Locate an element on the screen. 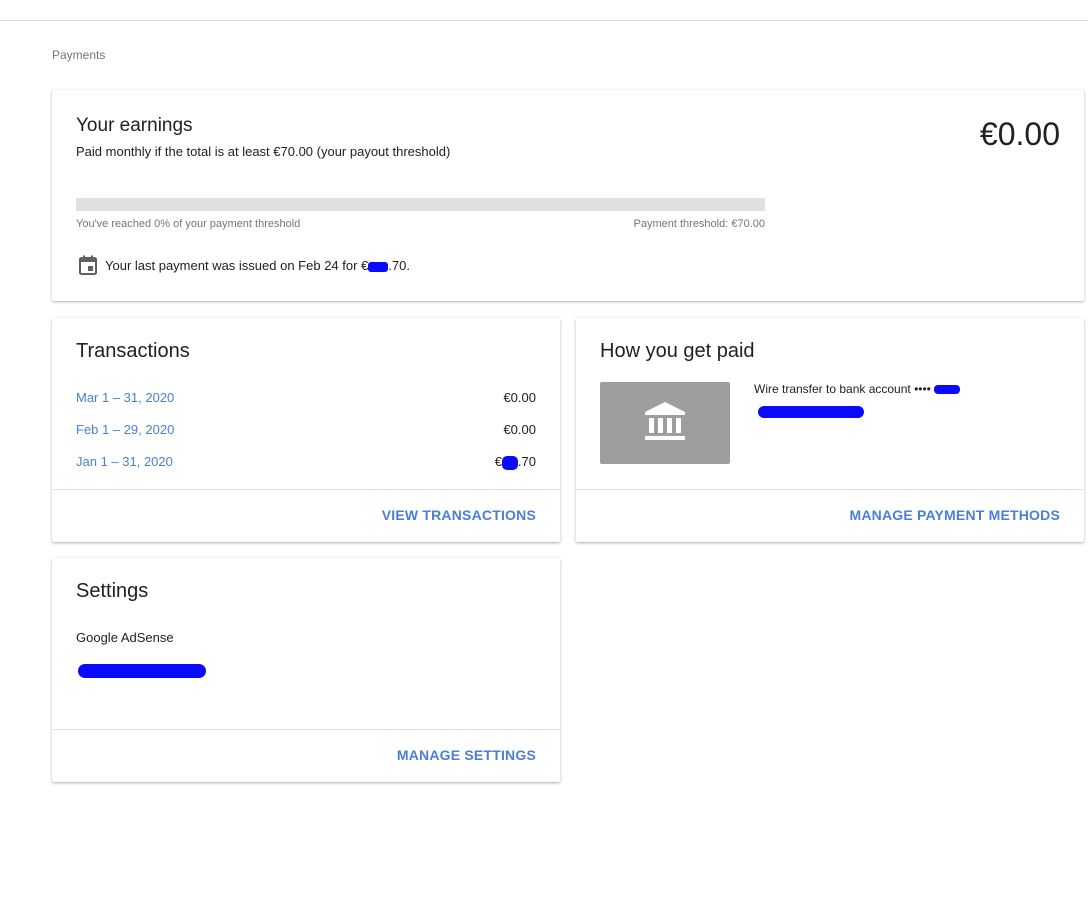  manage-settings-button: MANAGE SETTINGS is located at coordinates (466, 755).